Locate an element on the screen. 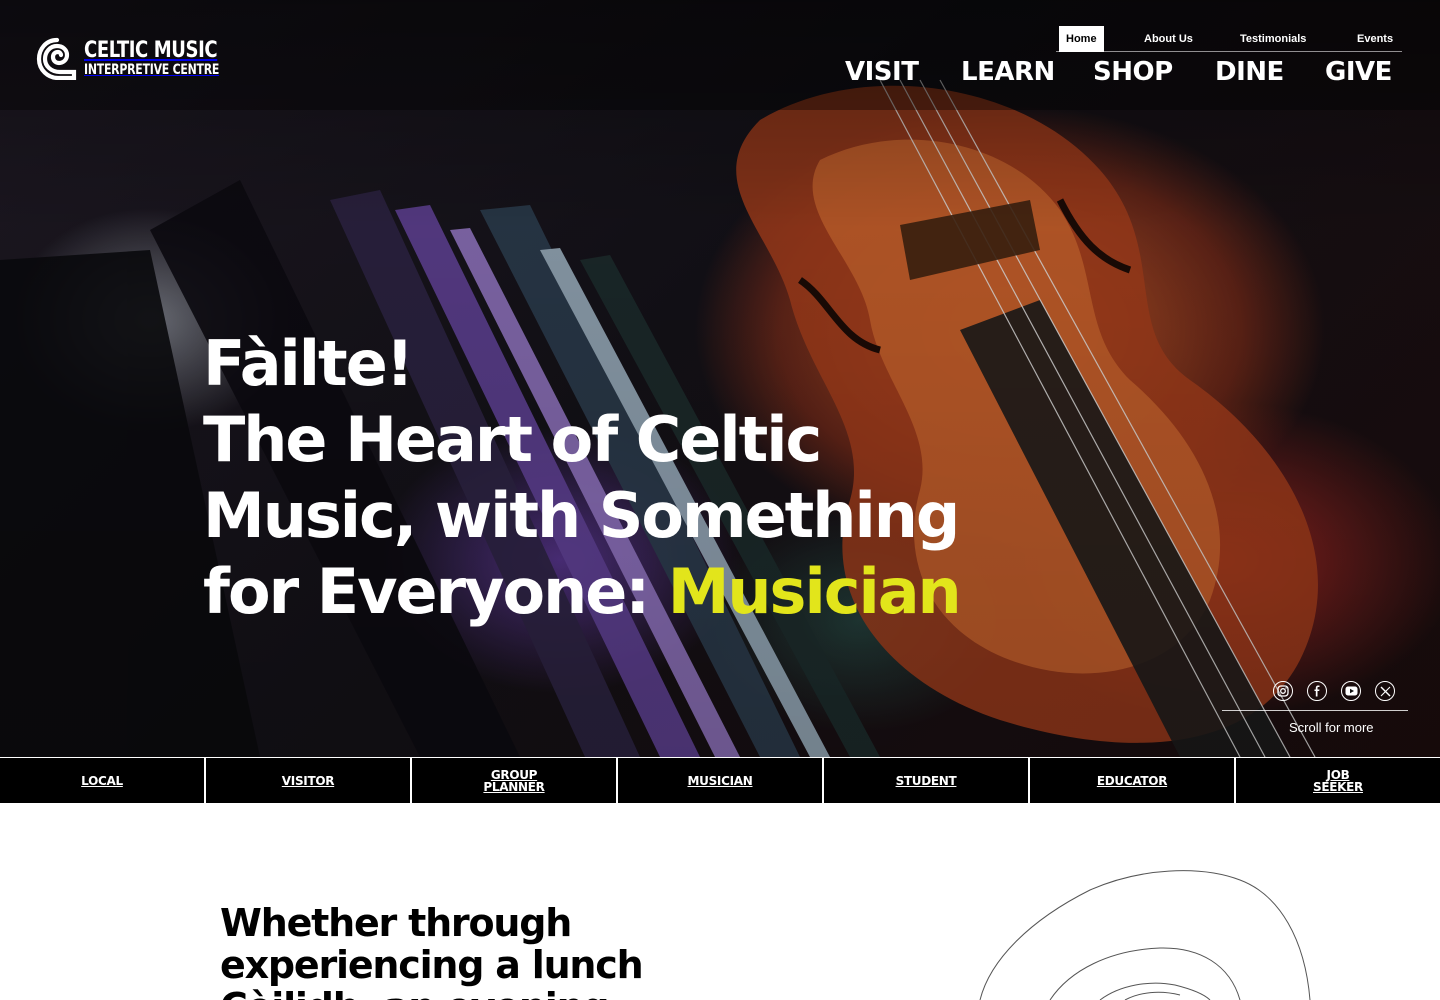 The width and height of the screenshot is (1440, 1000). facebook-icon is located at coordinates (1317, 691).